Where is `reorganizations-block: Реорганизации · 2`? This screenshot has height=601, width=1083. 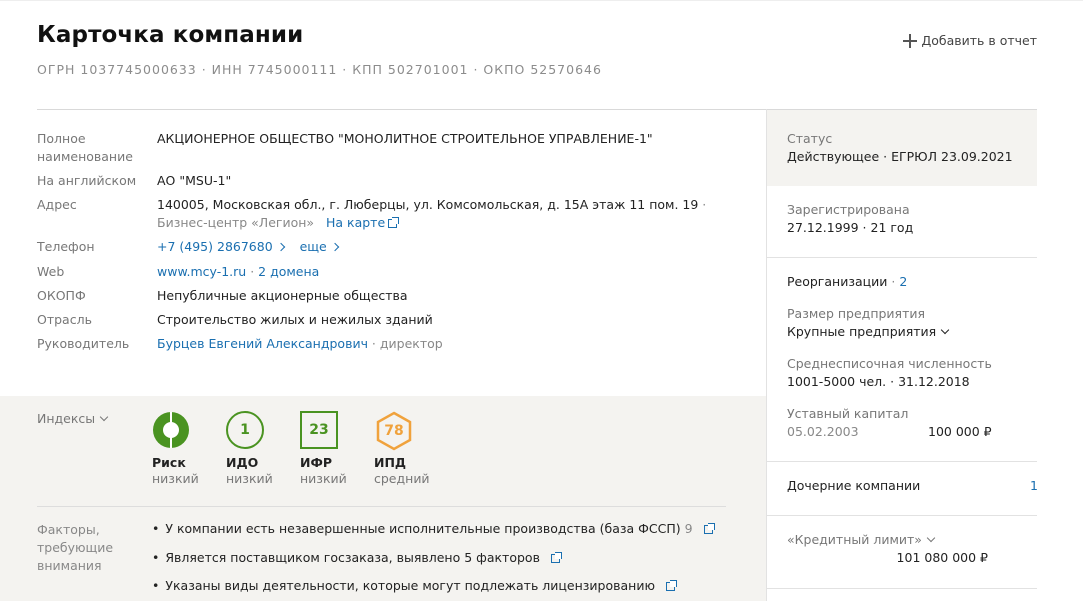
reorganizations-block: Реорганизации · 2 is located at coordinates (847, 281).